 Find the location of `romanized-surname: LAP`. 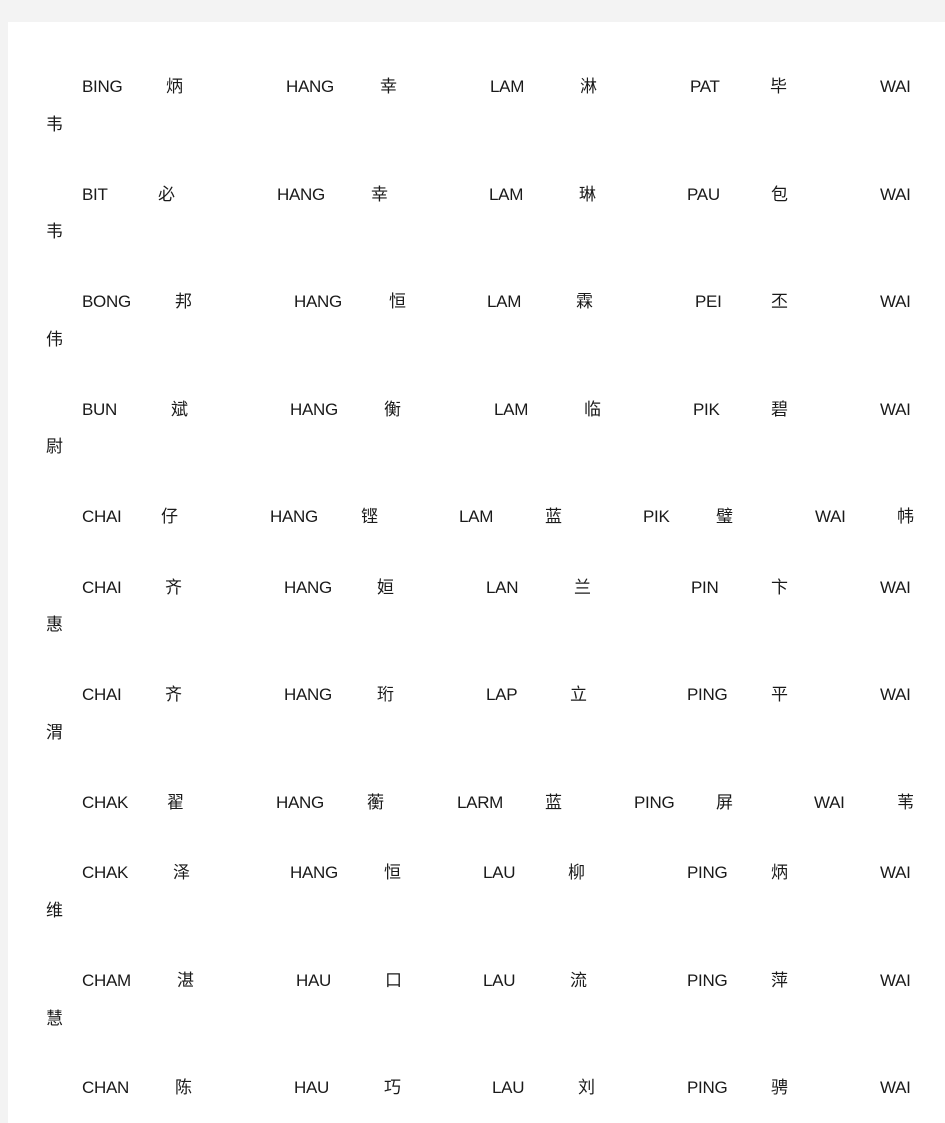

romanized-surname: LAP is located at coordinates (502, 694).